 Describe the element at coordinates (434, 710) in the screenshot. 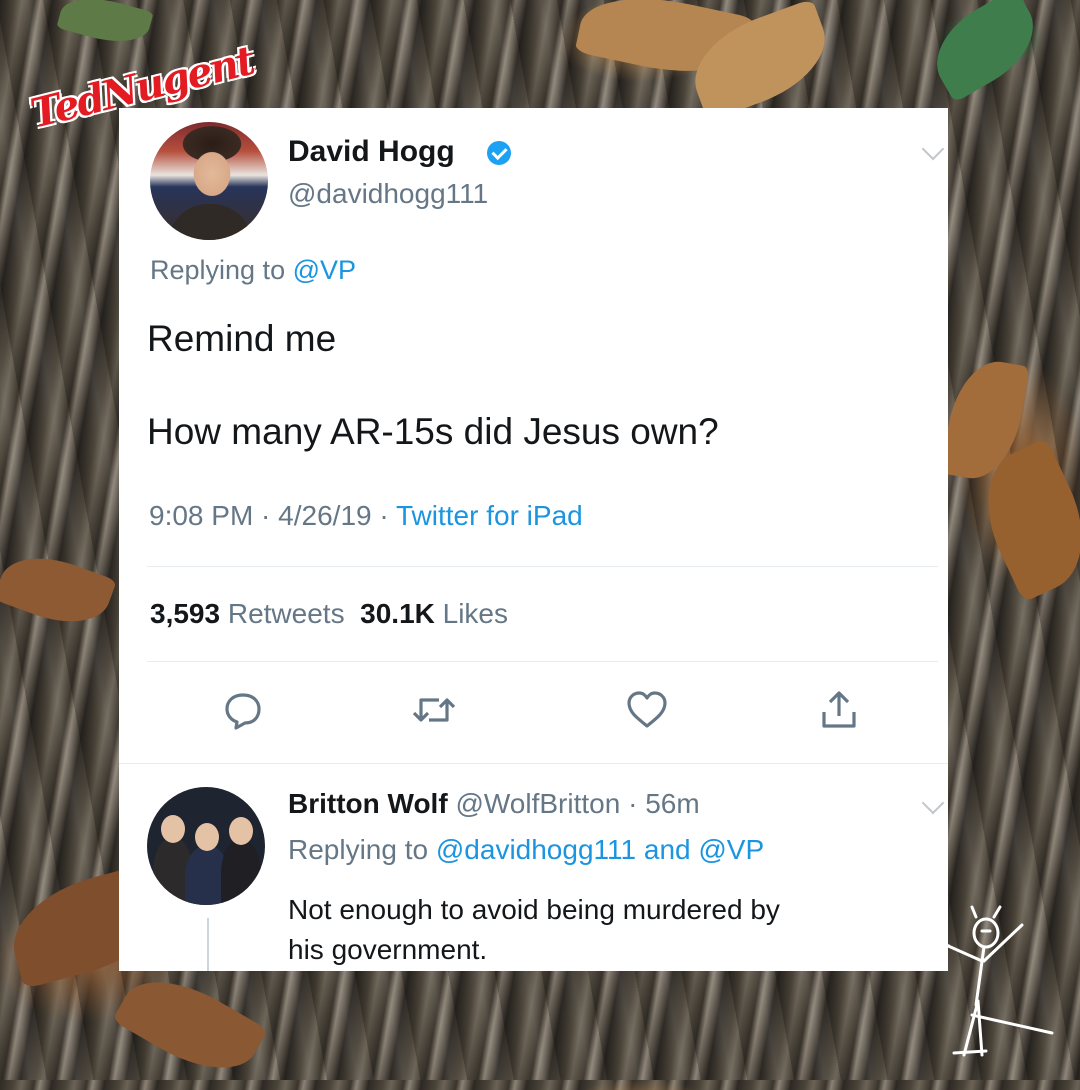

I see `retweet-icon` at that location.